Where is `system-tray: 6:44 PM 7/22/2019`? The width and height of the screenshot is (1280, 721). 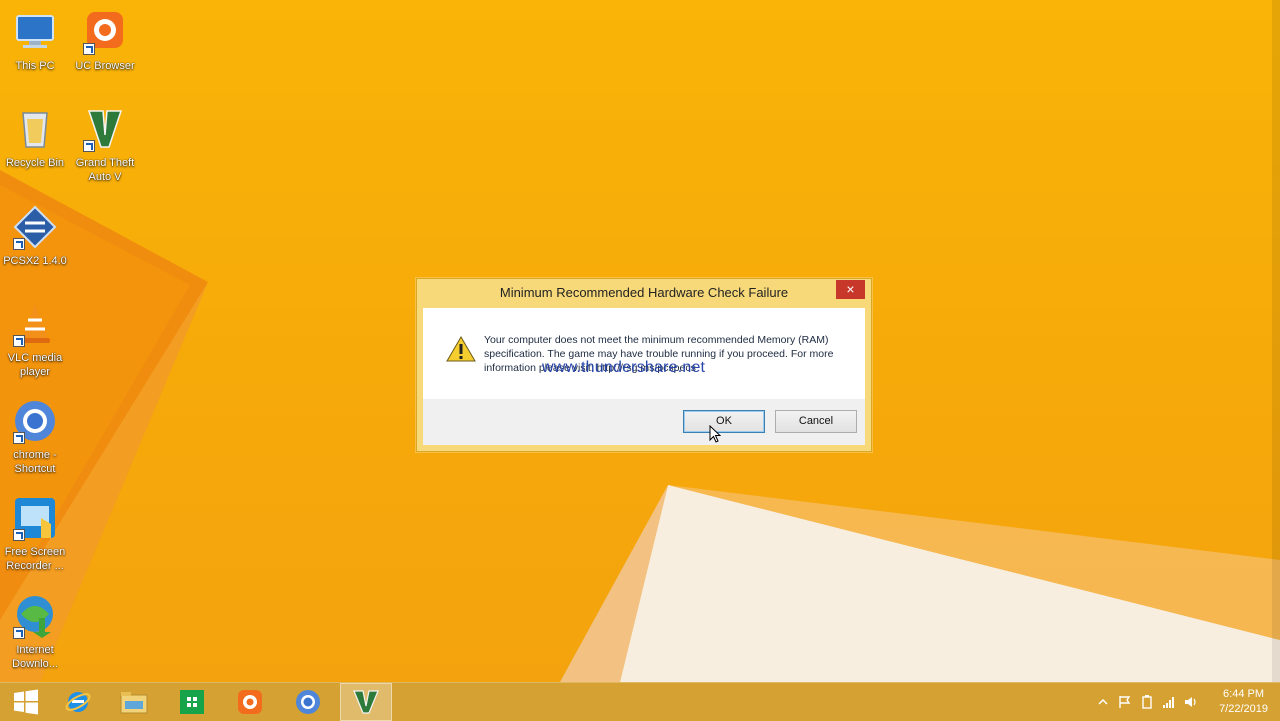
system-tray: 6:44 PM 7/22/2019 is located at coordinates (1185, 702).